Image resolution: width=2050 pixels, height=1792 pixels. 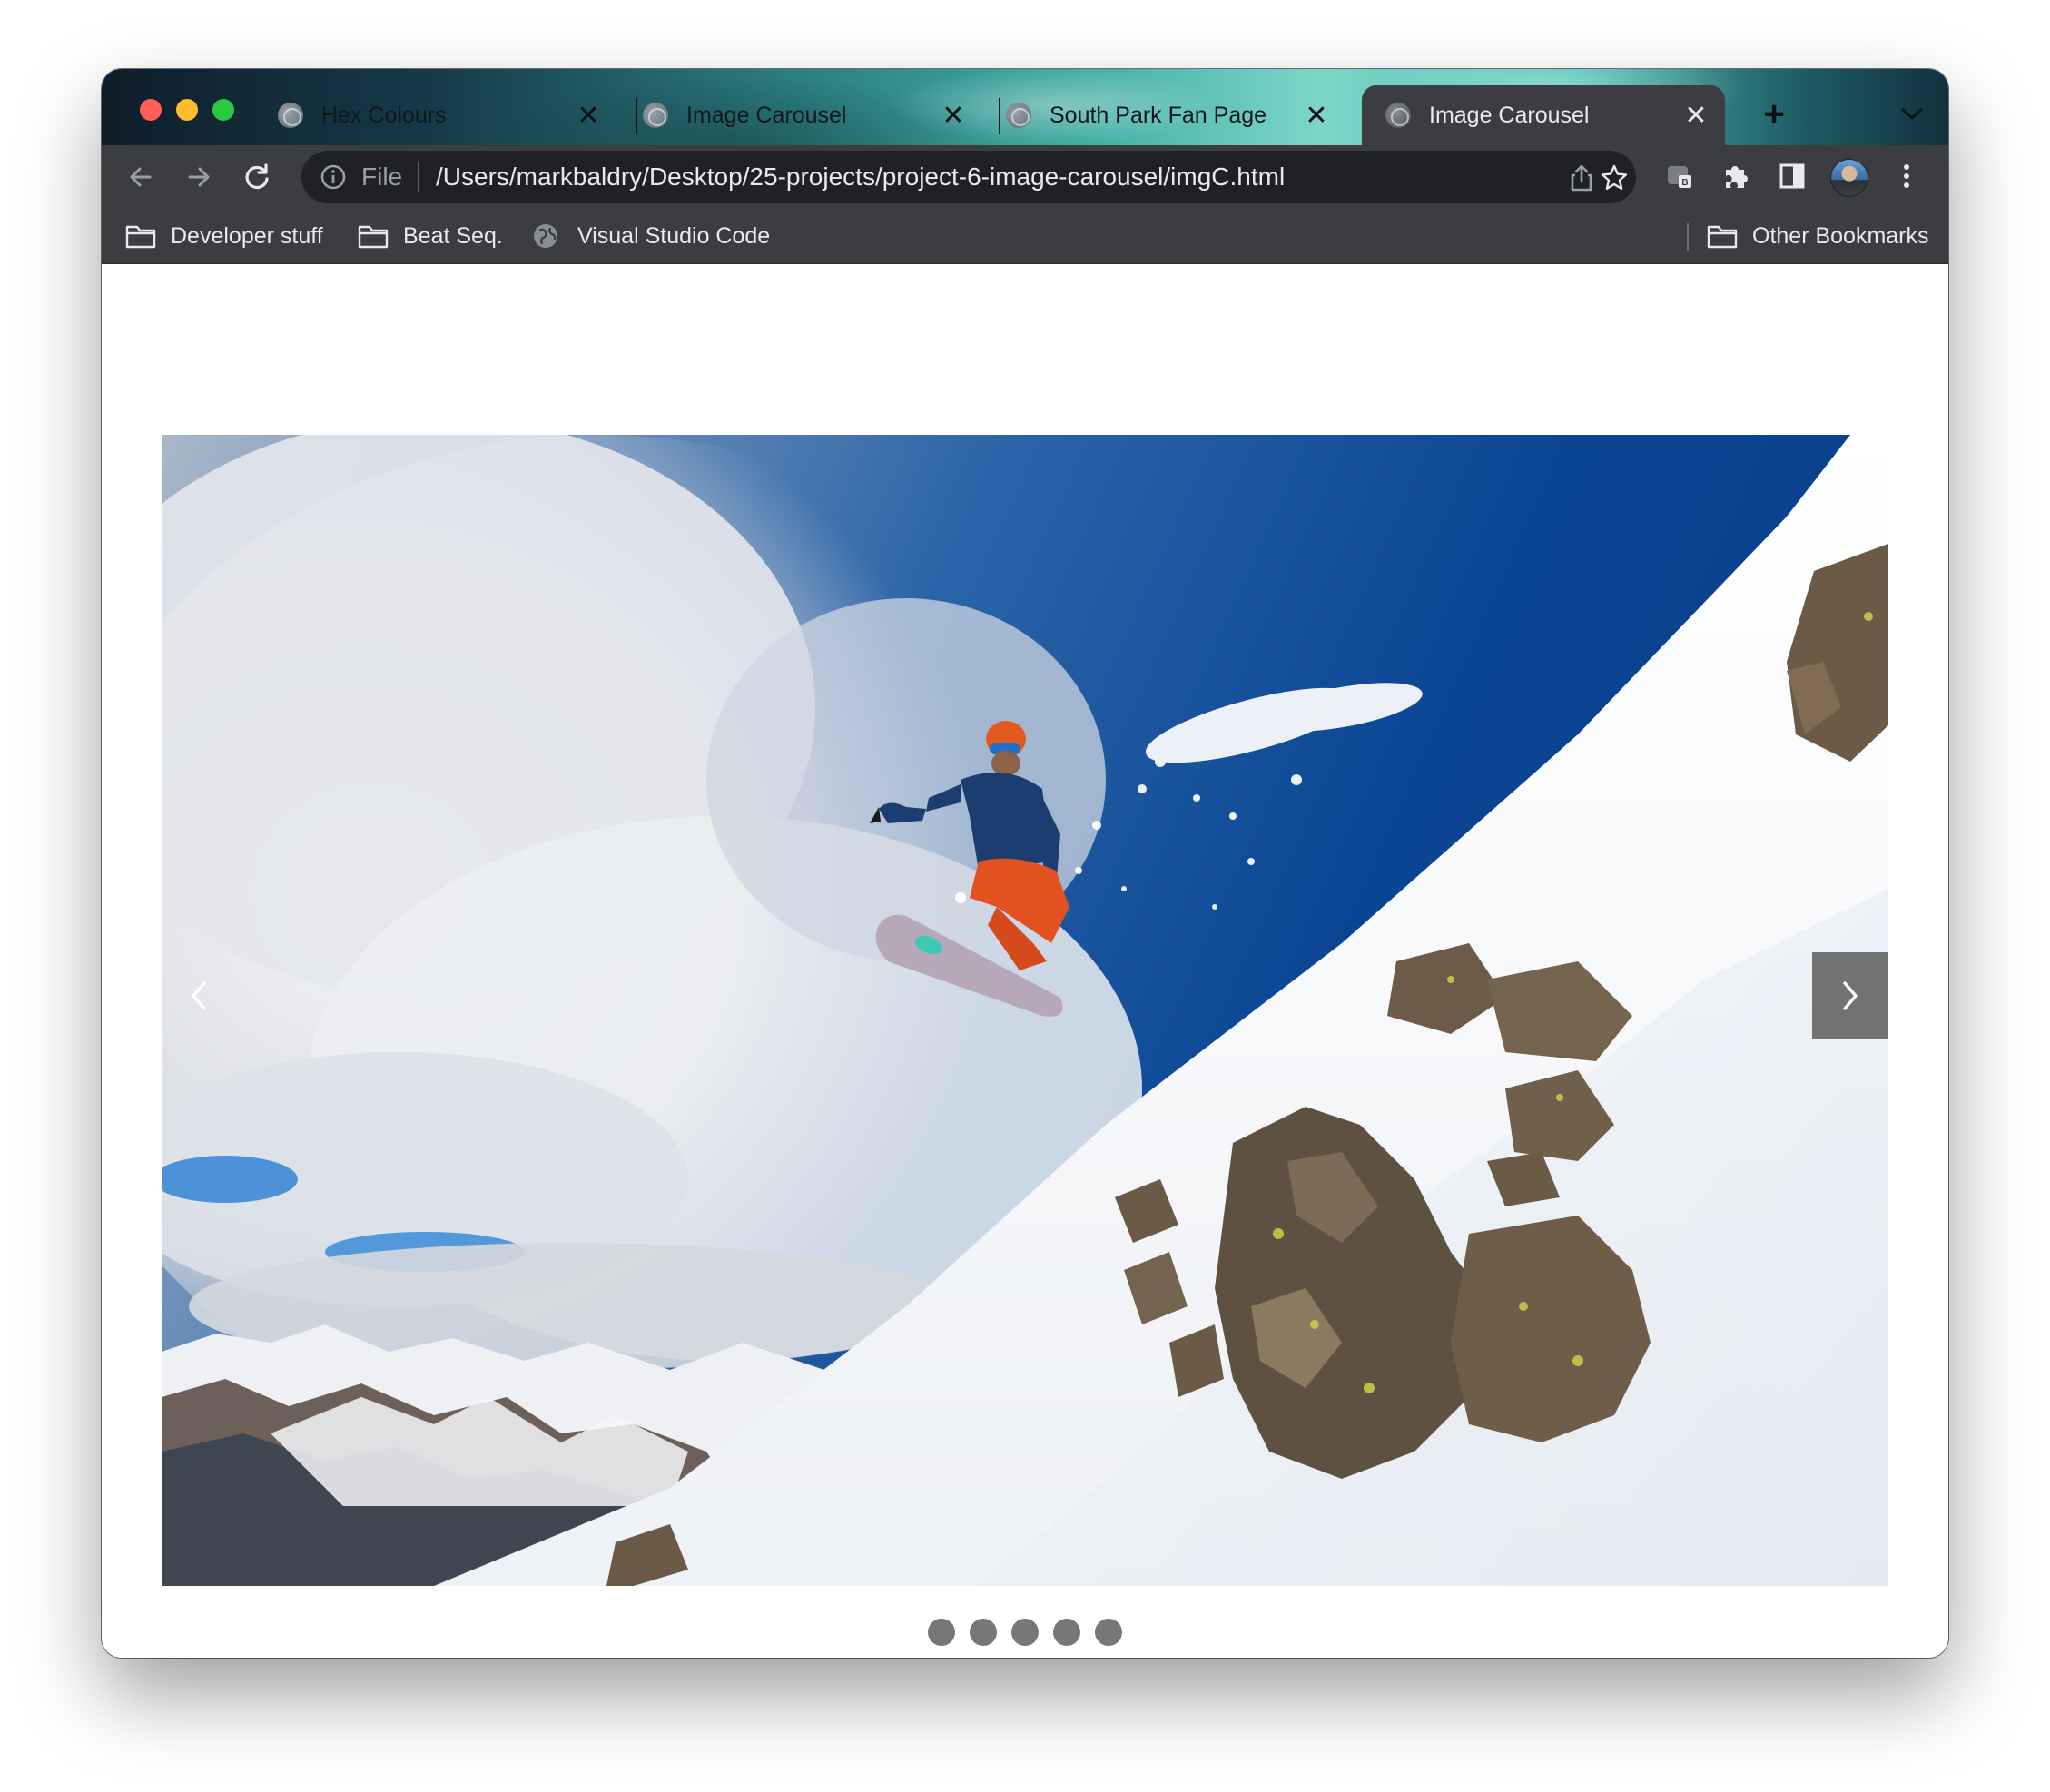 I want to click on reload-button, so click(x=257, y=177).